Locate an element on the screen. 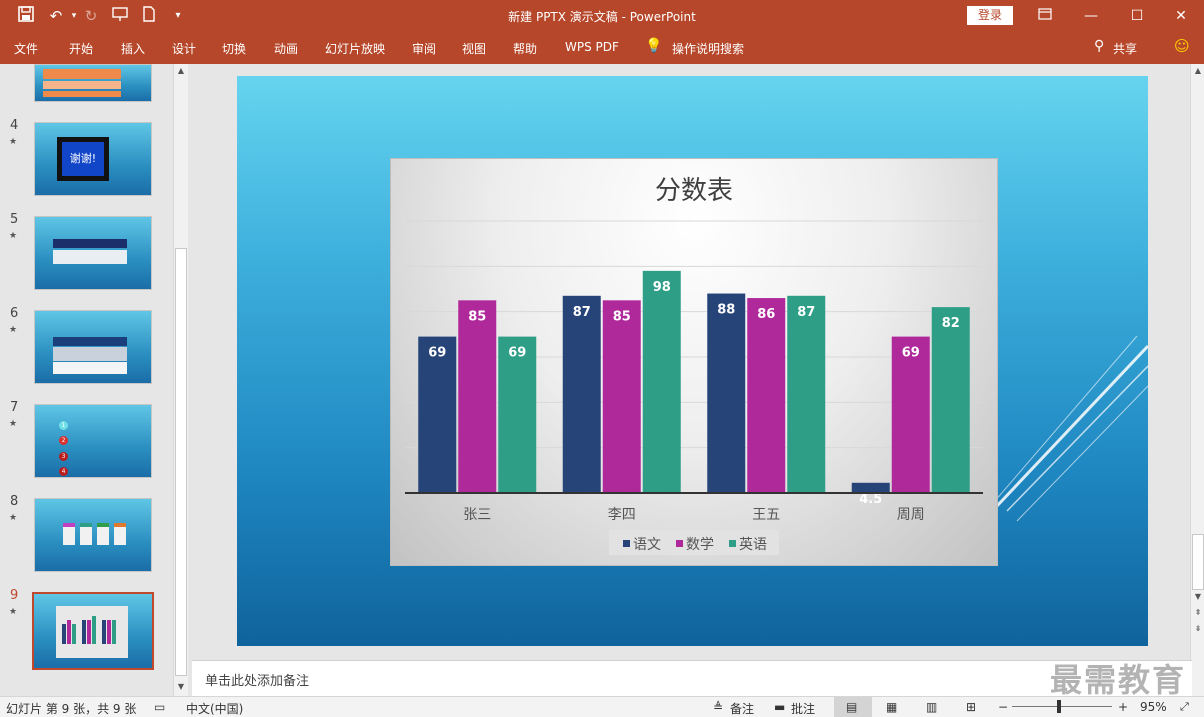  new-file-icon is located at coordinates (149, 16).